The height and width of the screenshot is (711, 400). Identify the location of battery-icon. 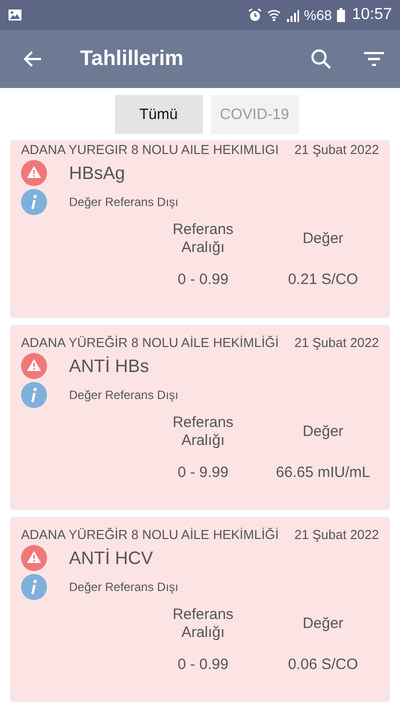
(340, 15).